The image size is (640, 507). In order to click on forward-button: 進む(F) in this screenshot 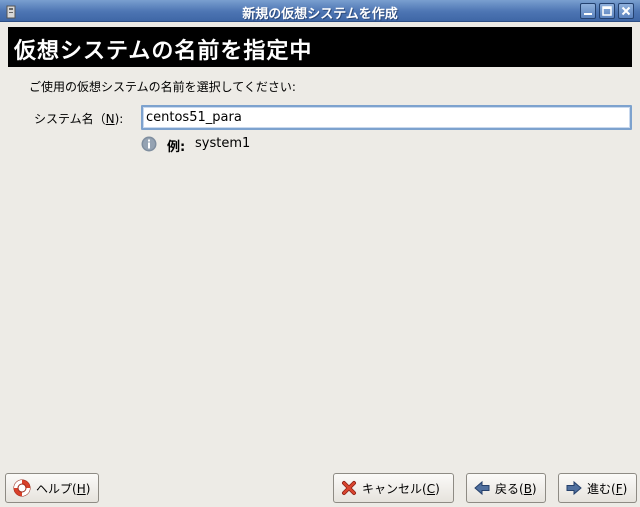, I will do `click(597, 488)`.